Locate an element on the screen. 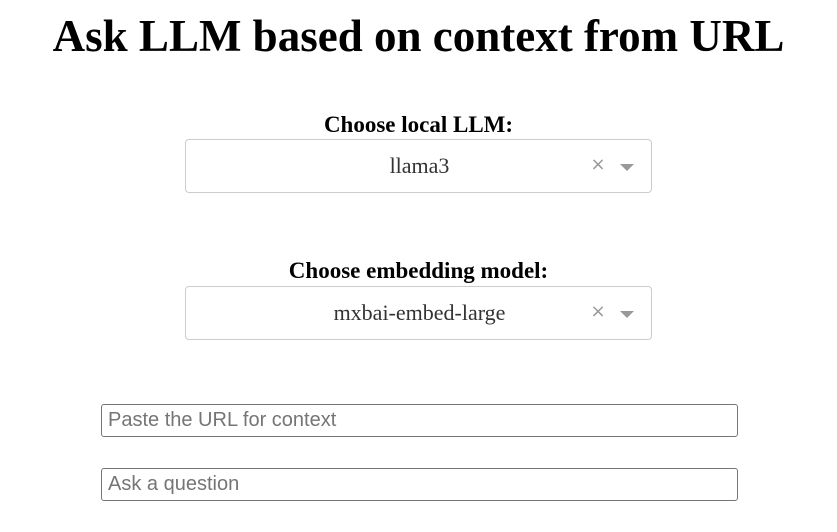 The height and width of the screenshot is (532, 837). llm-select-chevron-down-icon is located at coordinates (627, 167).